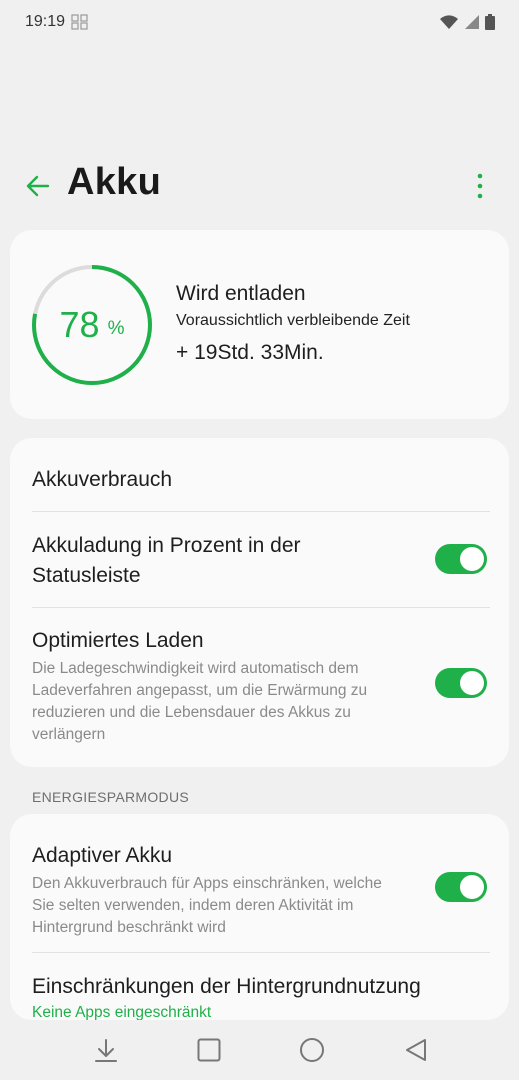 The height and width of the screenshot is (1080, 519). Describe the element at coordinates (259, 1050) in the screenshot. I see `navigation-bar` at that location.